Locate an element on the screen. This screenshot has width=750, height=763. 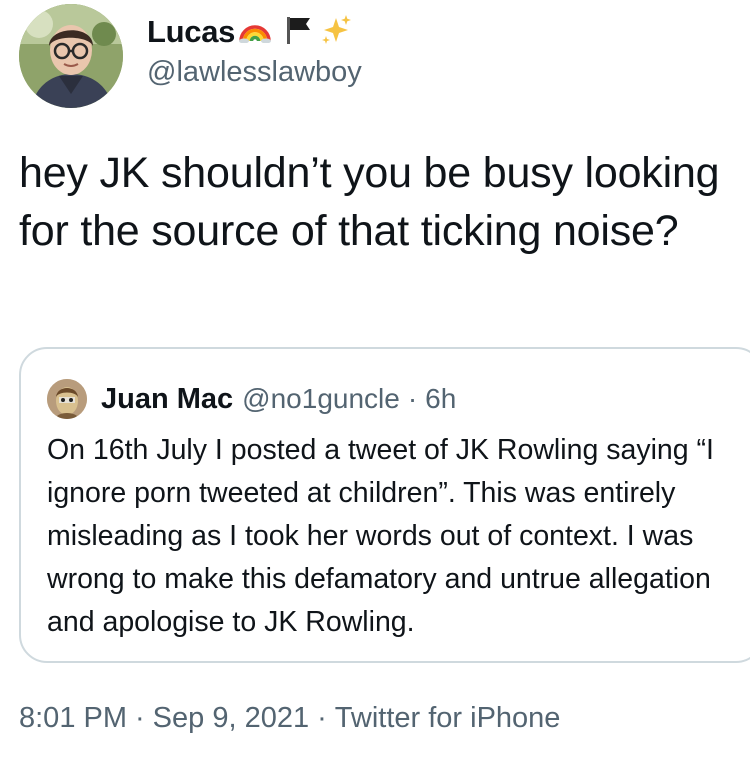
tweet-time: 8:01 PM is located at coordinates (73, 718).